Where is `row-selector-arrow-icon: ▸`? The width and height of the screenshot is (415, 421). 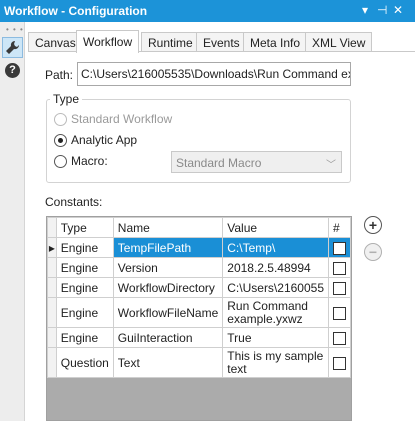 row-selector-arrow-icon: ▸ is located at coordinates (52, 247).